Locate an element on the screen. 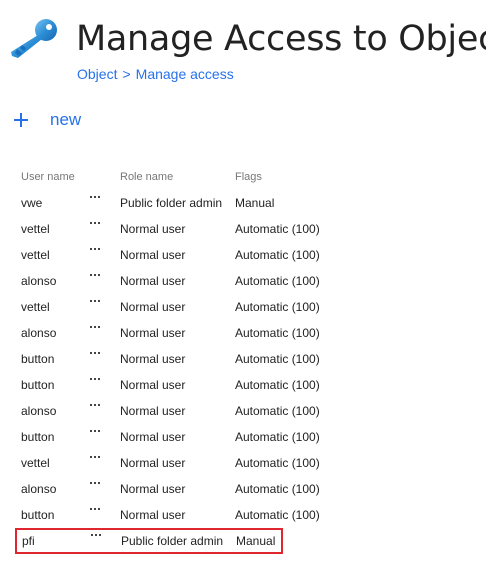 The height and width of the screenshot is (564, 486). breadcrumb: Object > Manage access is located at coordinates (155, 74).